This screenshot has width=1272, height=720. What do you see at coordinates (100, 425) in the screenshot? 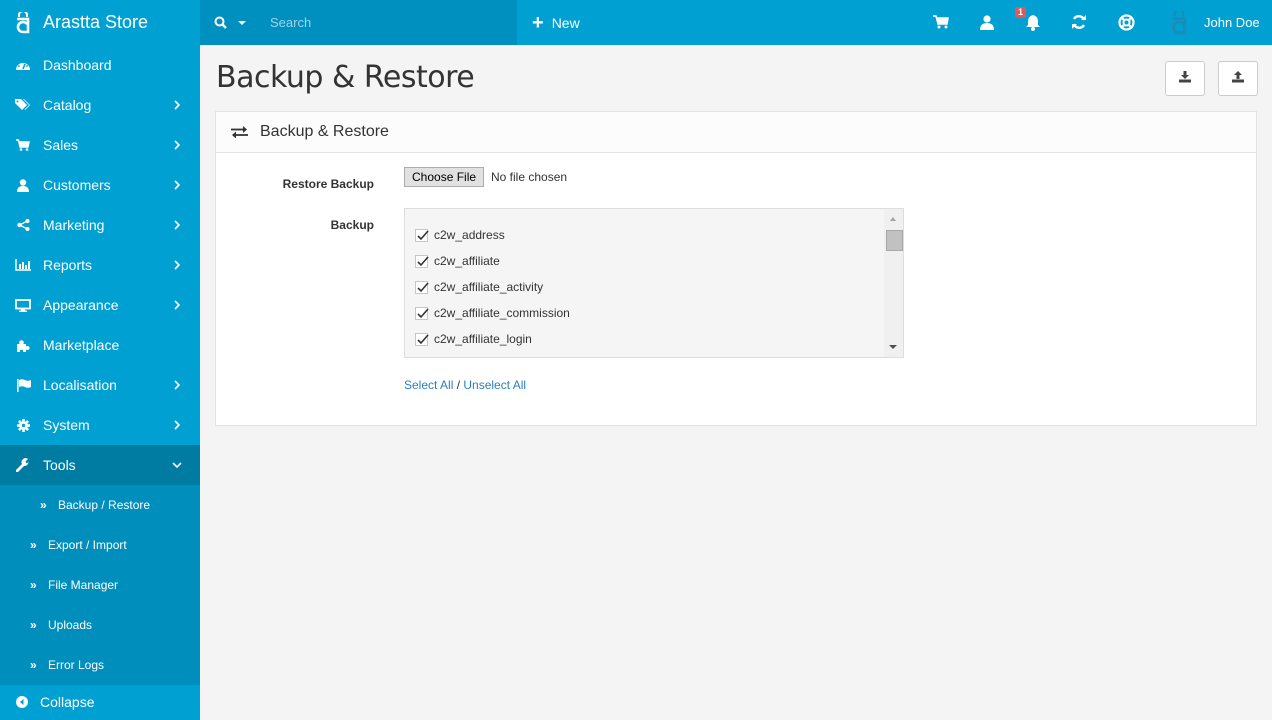
I see `sidebar-item-system: System` at bounding box center [100, 425].